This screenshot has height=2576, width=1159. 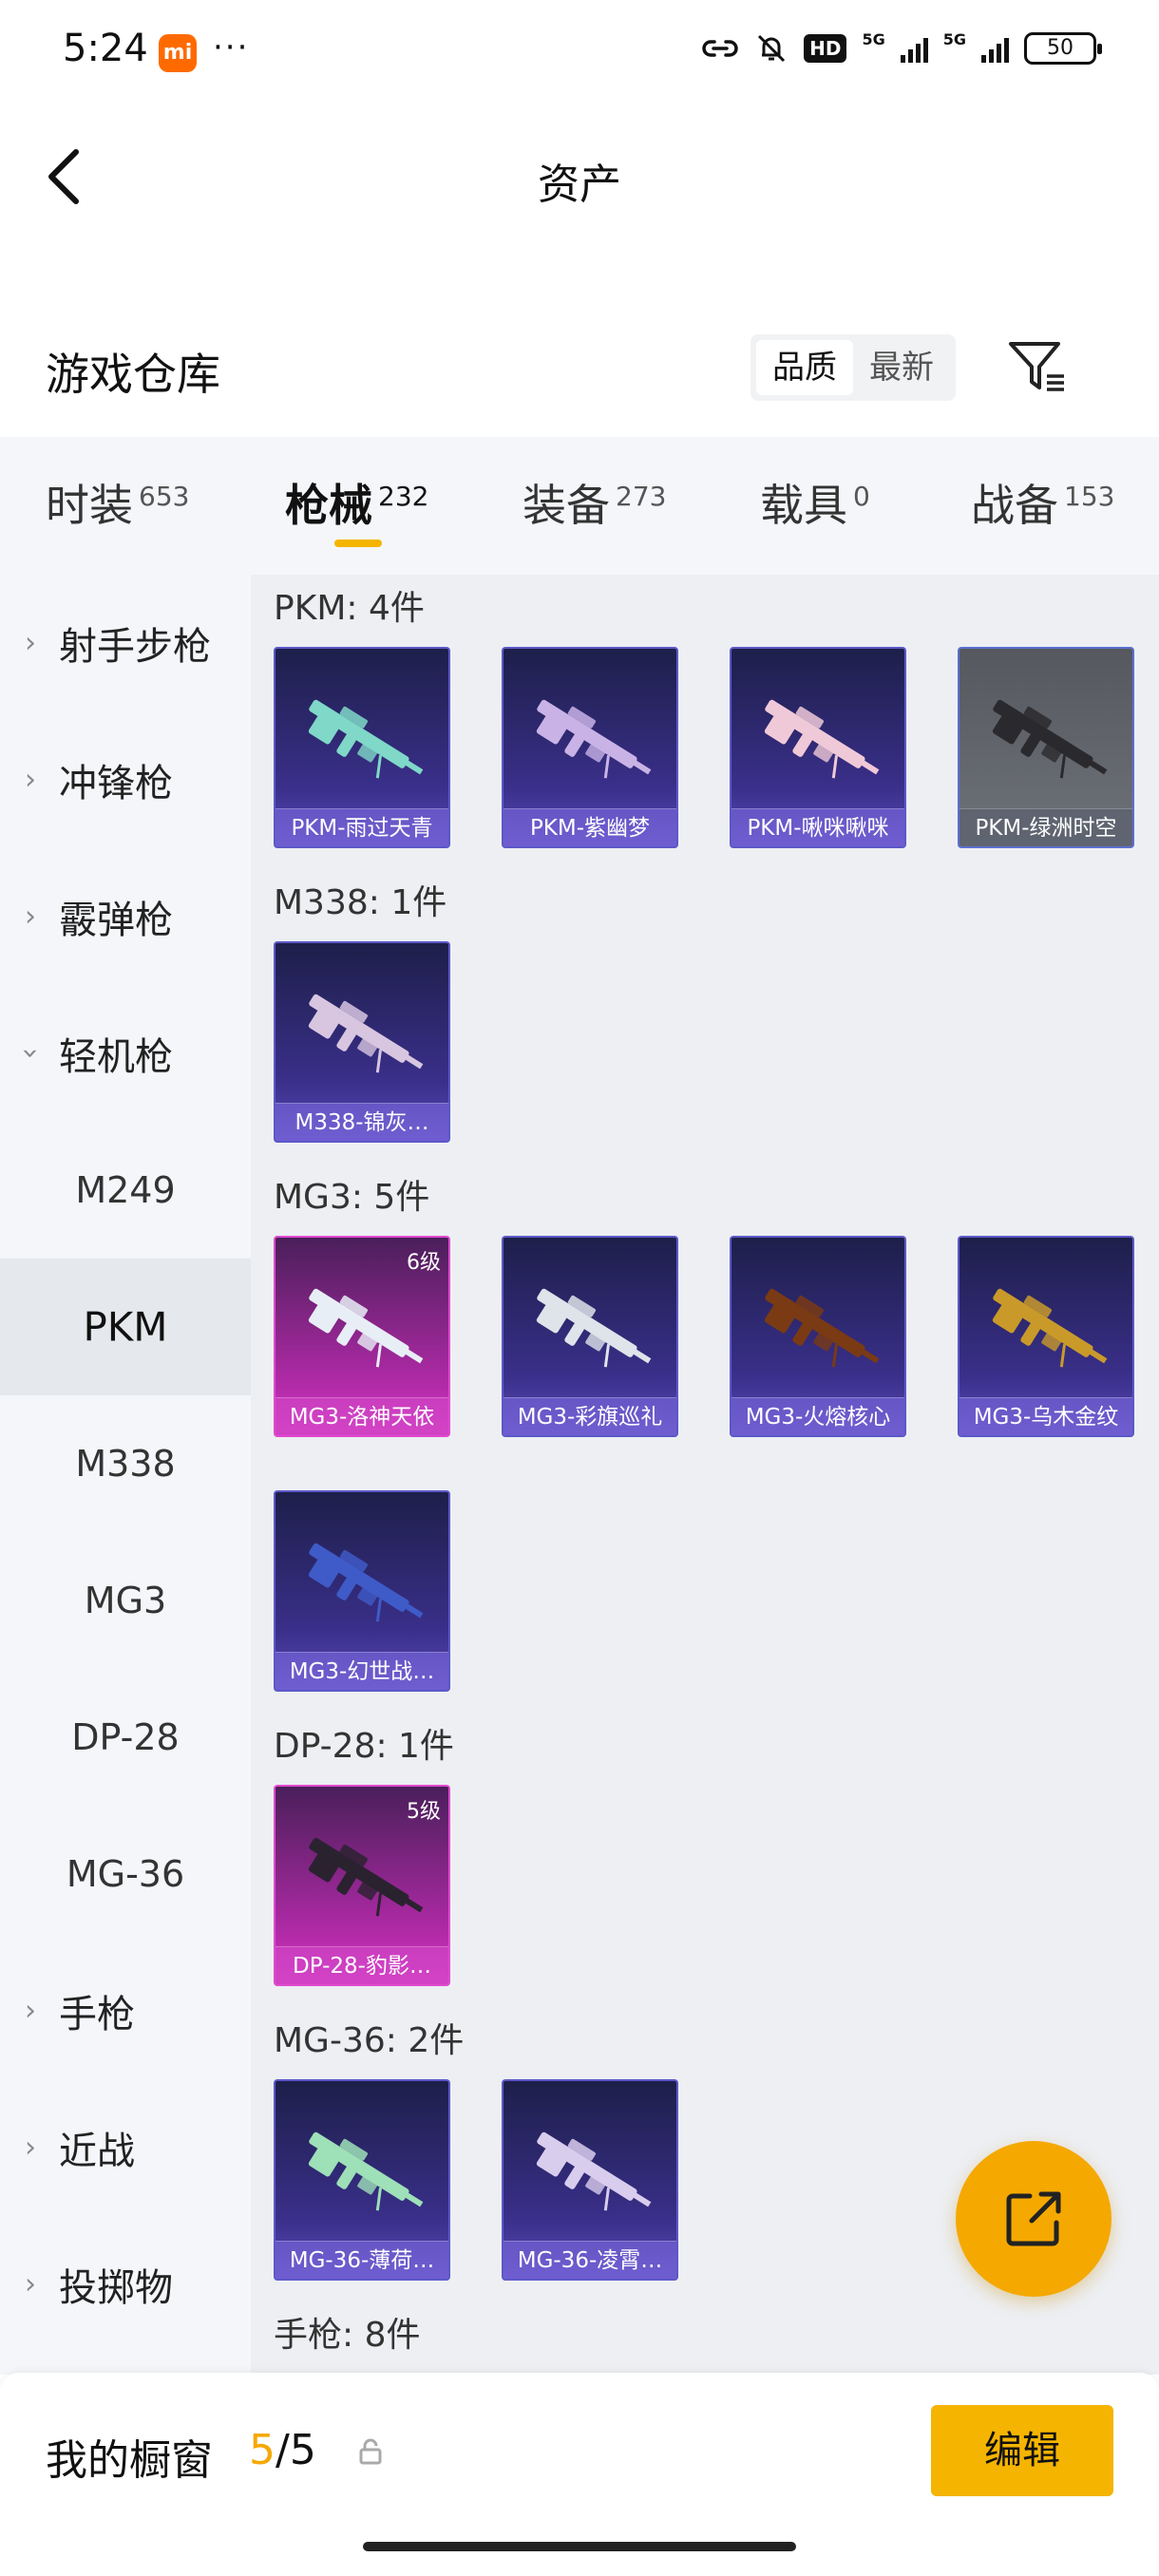 What do you see at coordinates (125, 1463) in the screenshot?
I see `sidebar-item-m338: M338` at bounding box center [125, 1463].